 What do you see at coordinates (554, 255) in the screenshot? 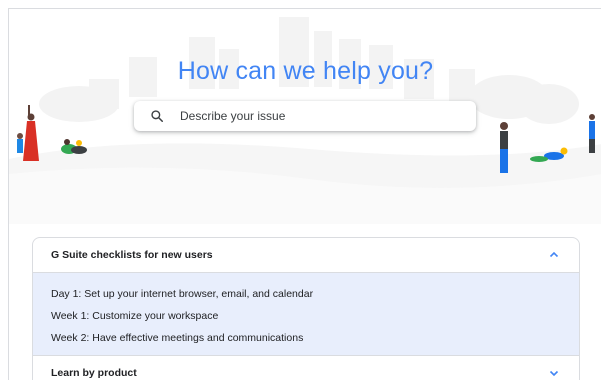
I see `chevron-up-icon` at bounding box center [554, 255].